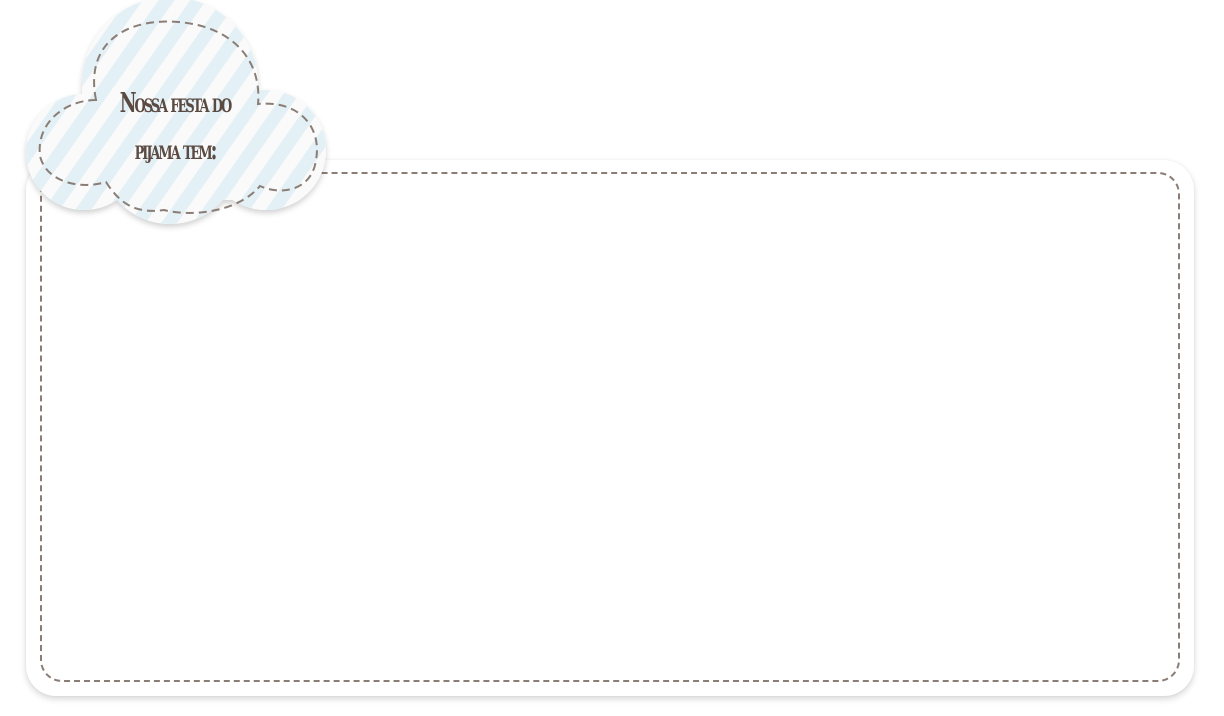 This screenshot has width=1224, height=716. What do you see at coordinates (176, 150) in the screenshot?
I see `badge-heading-line-2: pijama tem:` at bounding box center [176, 150].